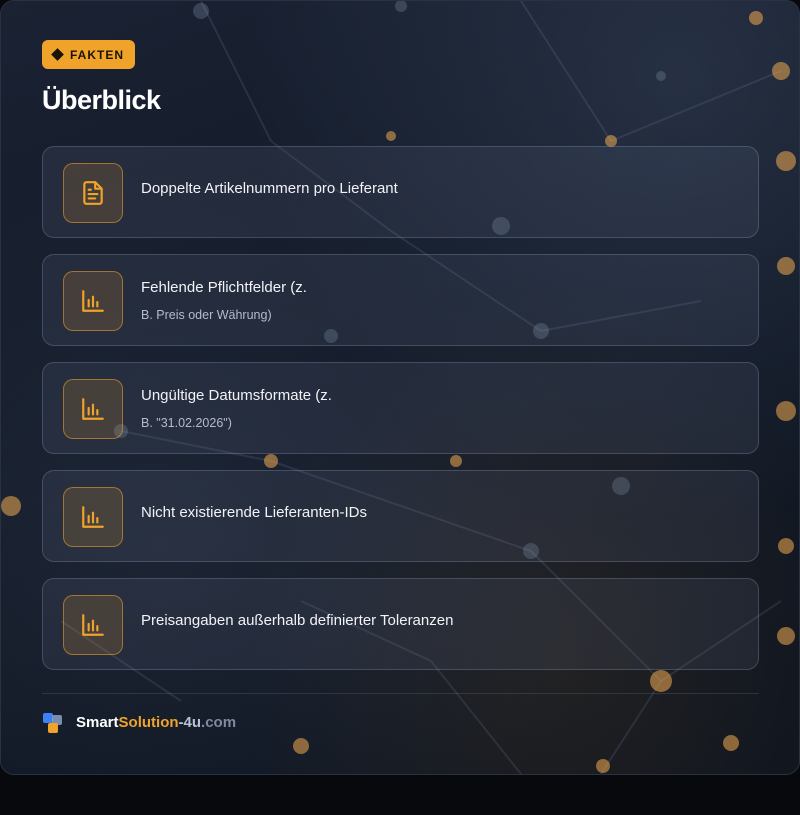  Describe the element at coordinates (53, 722) in the screenshot. I see `brand-logo-icon` at that location.